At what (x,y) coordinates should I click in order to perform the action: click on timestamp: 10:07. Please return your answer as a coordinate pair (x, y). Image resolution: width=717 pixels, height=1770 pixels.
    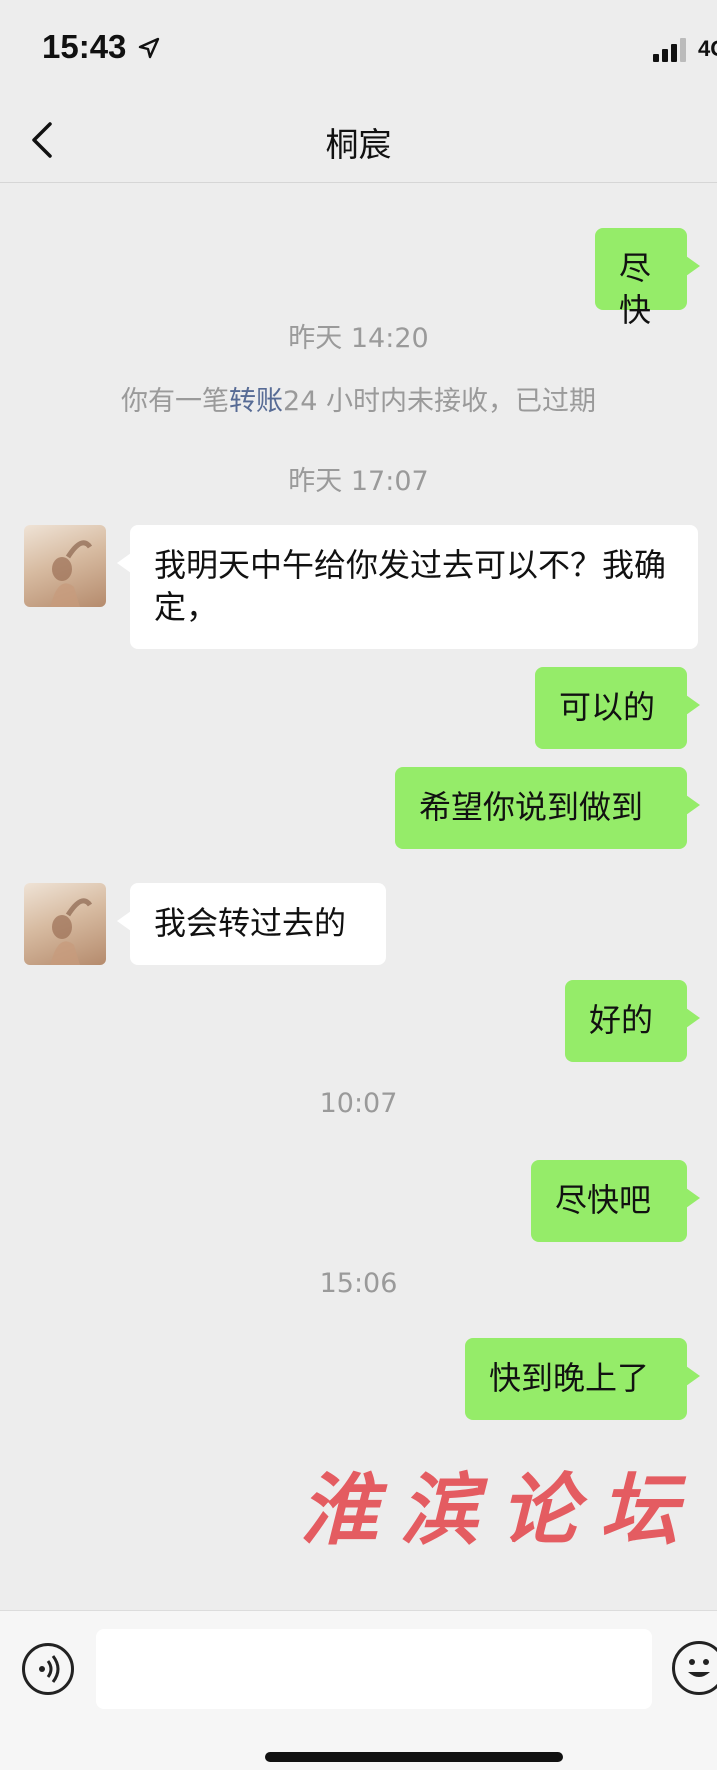
    Looking at the image, I should click on (358, 1103).